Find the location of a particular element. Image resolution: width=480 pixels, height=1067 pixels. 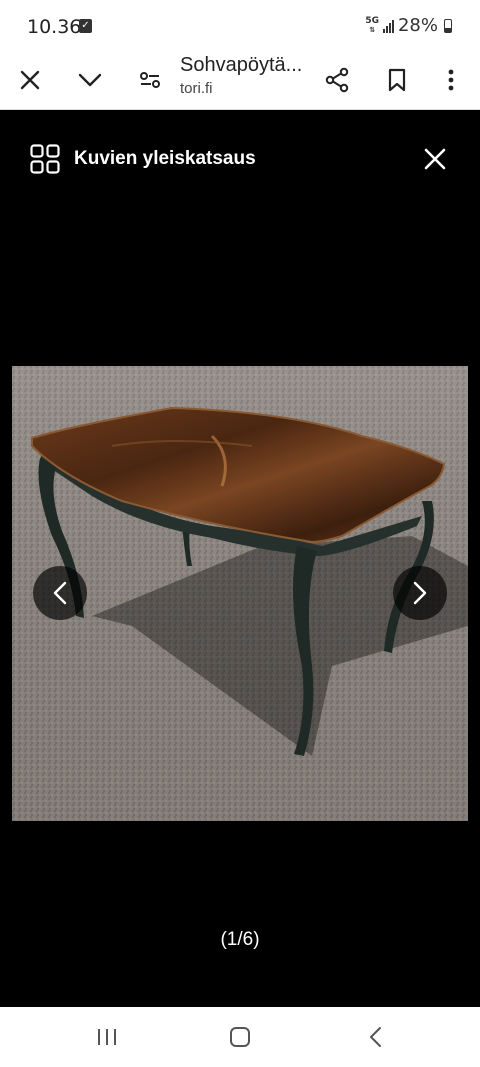

battery-icon is located at coordinates (448, 25).